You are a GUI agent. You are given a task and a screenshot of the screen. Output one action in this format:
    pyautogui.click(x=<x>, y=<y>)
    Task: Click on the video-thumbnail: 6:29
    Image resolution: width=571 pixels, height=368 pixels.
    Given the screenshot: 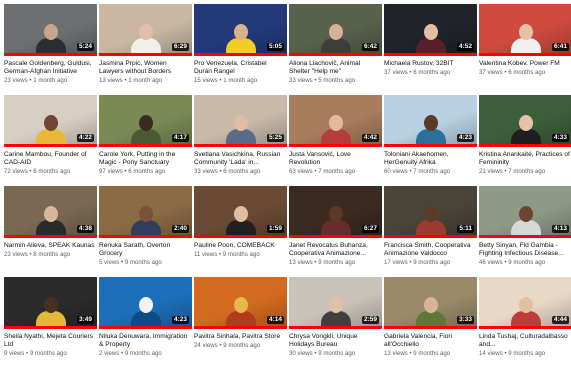 What is the action you would take?
    pyautogui.click(x=145, y=30)
    